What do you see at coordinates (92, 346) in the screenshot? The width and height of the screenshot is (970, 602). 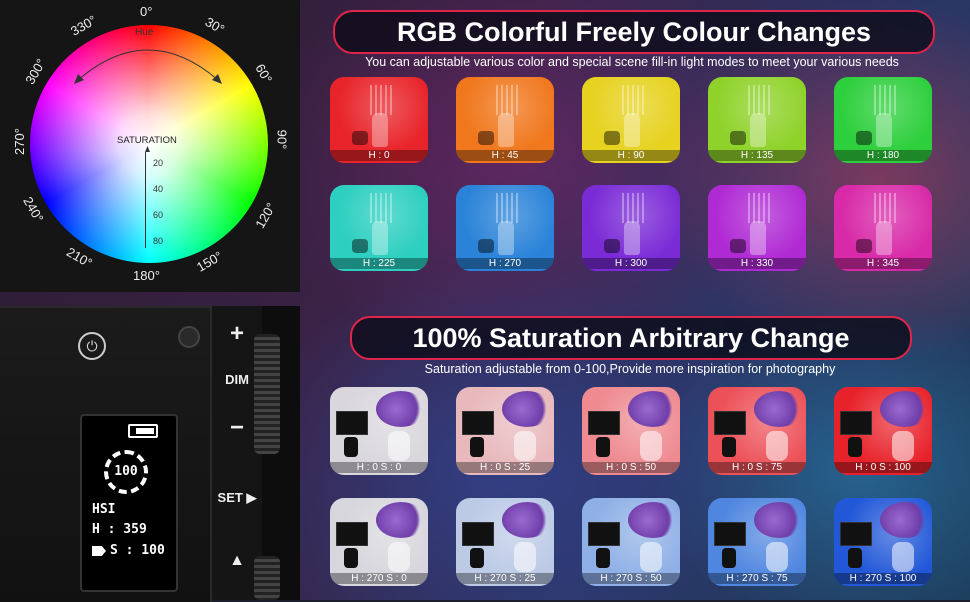 I see `power-icon: ⏻` at bounding box center [92, 346].